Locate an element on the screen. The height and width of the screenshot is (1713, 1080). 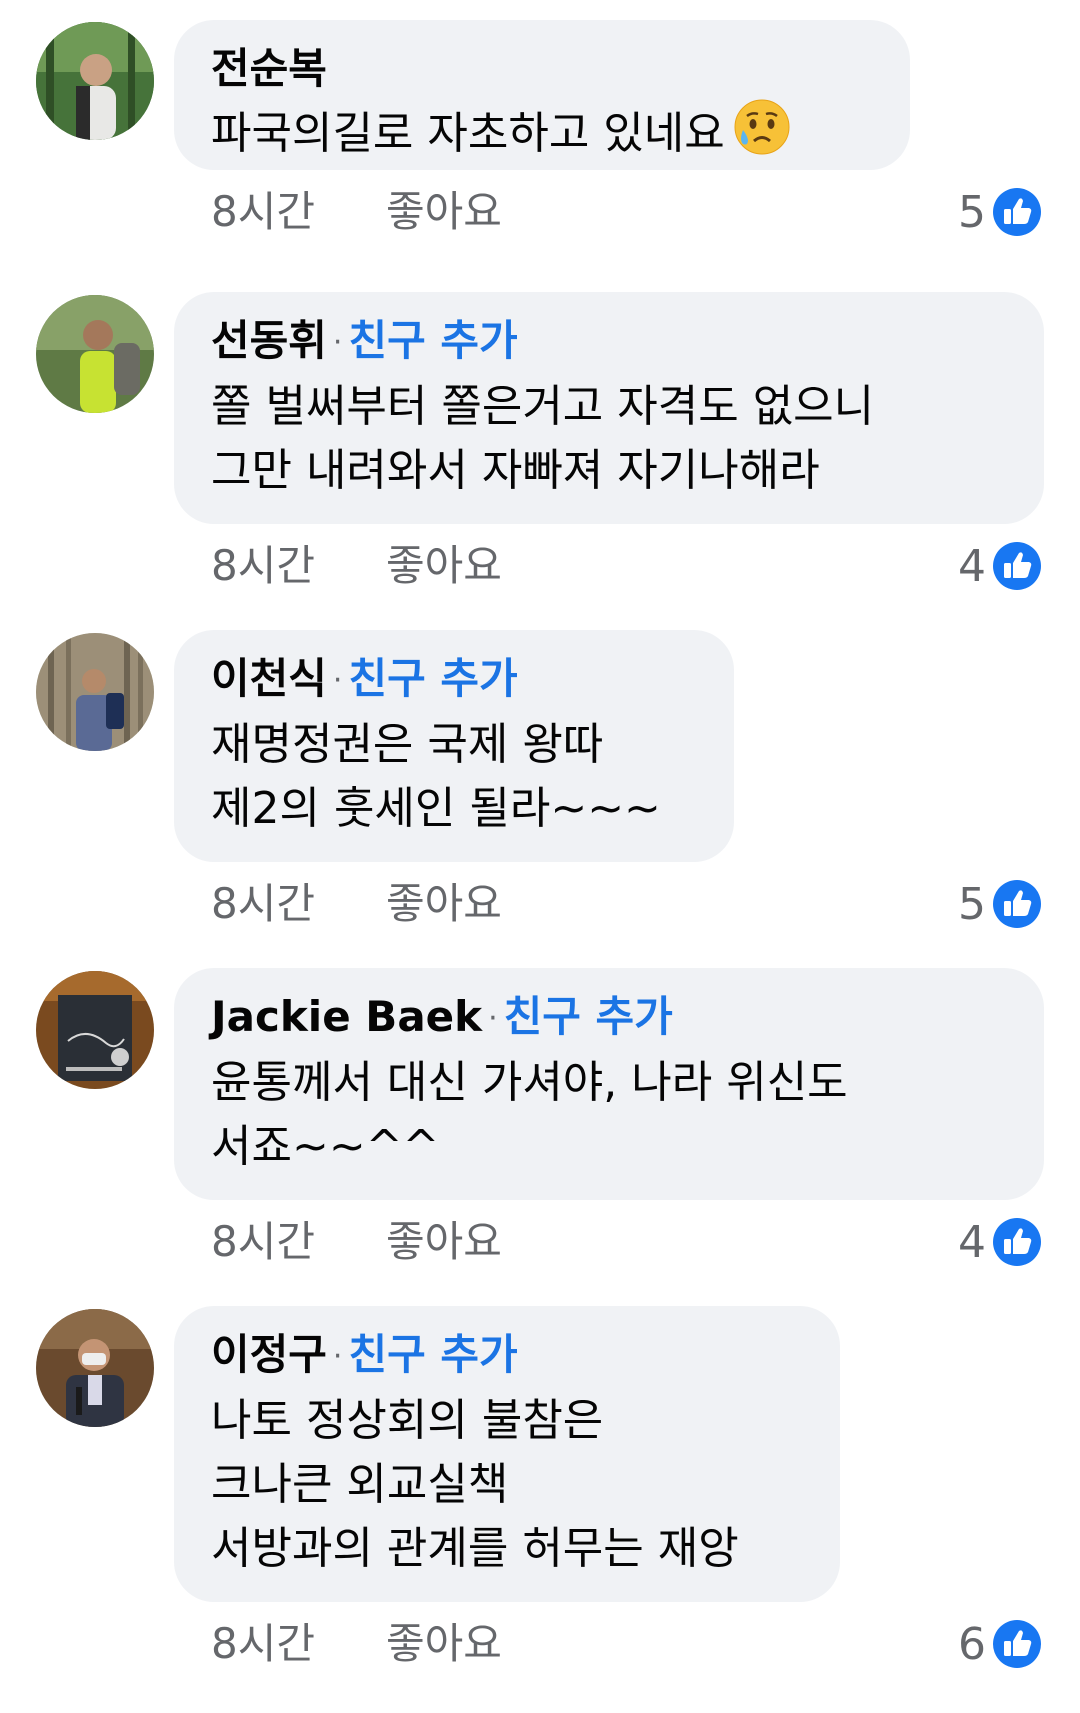
comment-text-line: 서방과의 관계를 허무는 재앙 is located at coordinates (475, 1548).